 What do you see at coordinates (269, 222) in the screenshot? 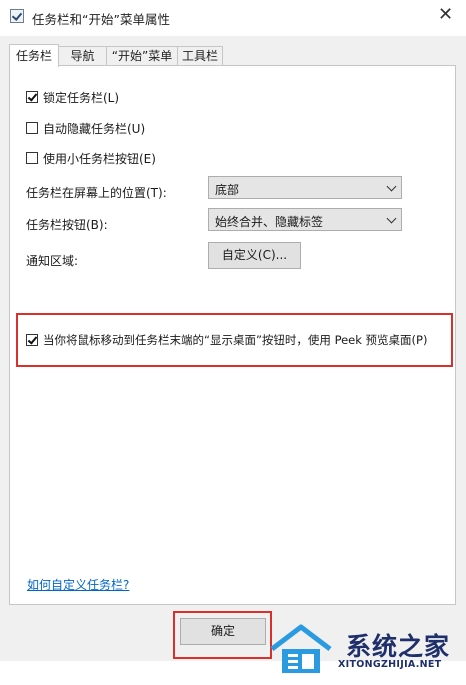
I see `taskbar-buttons-value: 始终合并、隐藏标签` at bounding box center [269, 222].